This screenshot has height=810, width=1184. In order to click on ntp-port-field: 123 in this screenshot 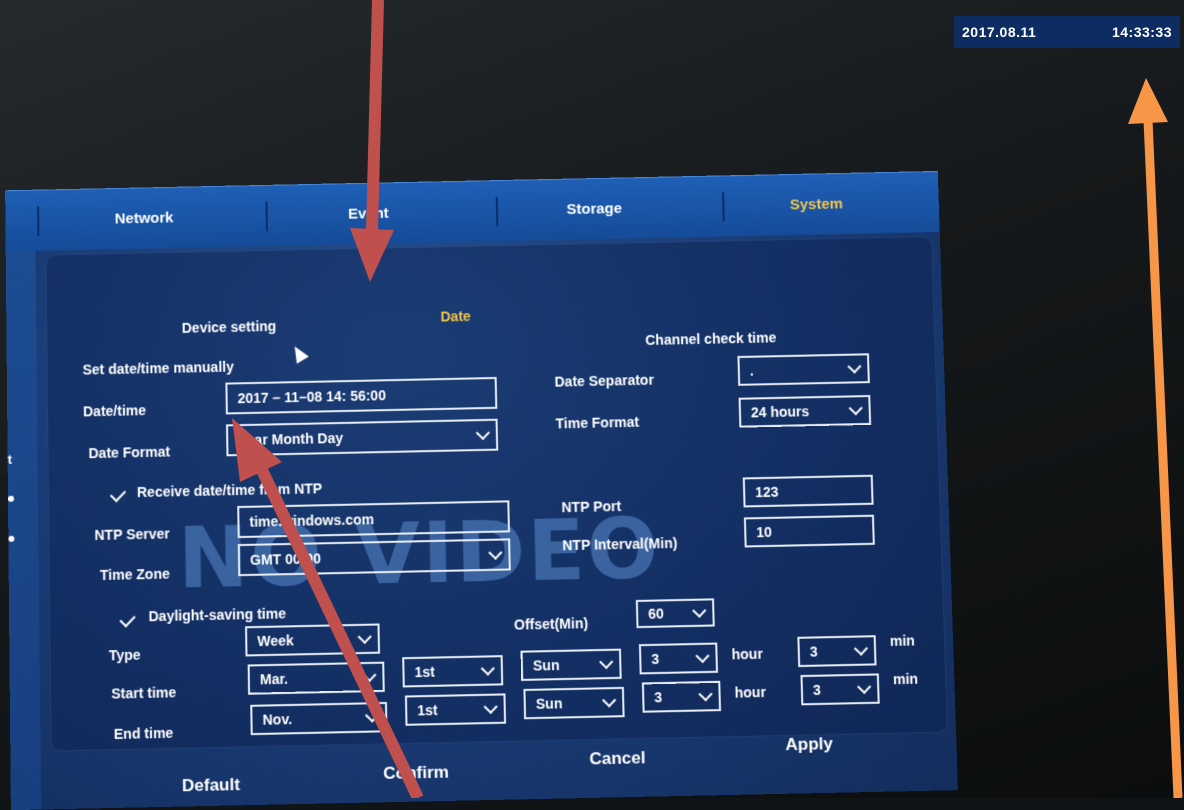, I will do `click(808, 491)`.